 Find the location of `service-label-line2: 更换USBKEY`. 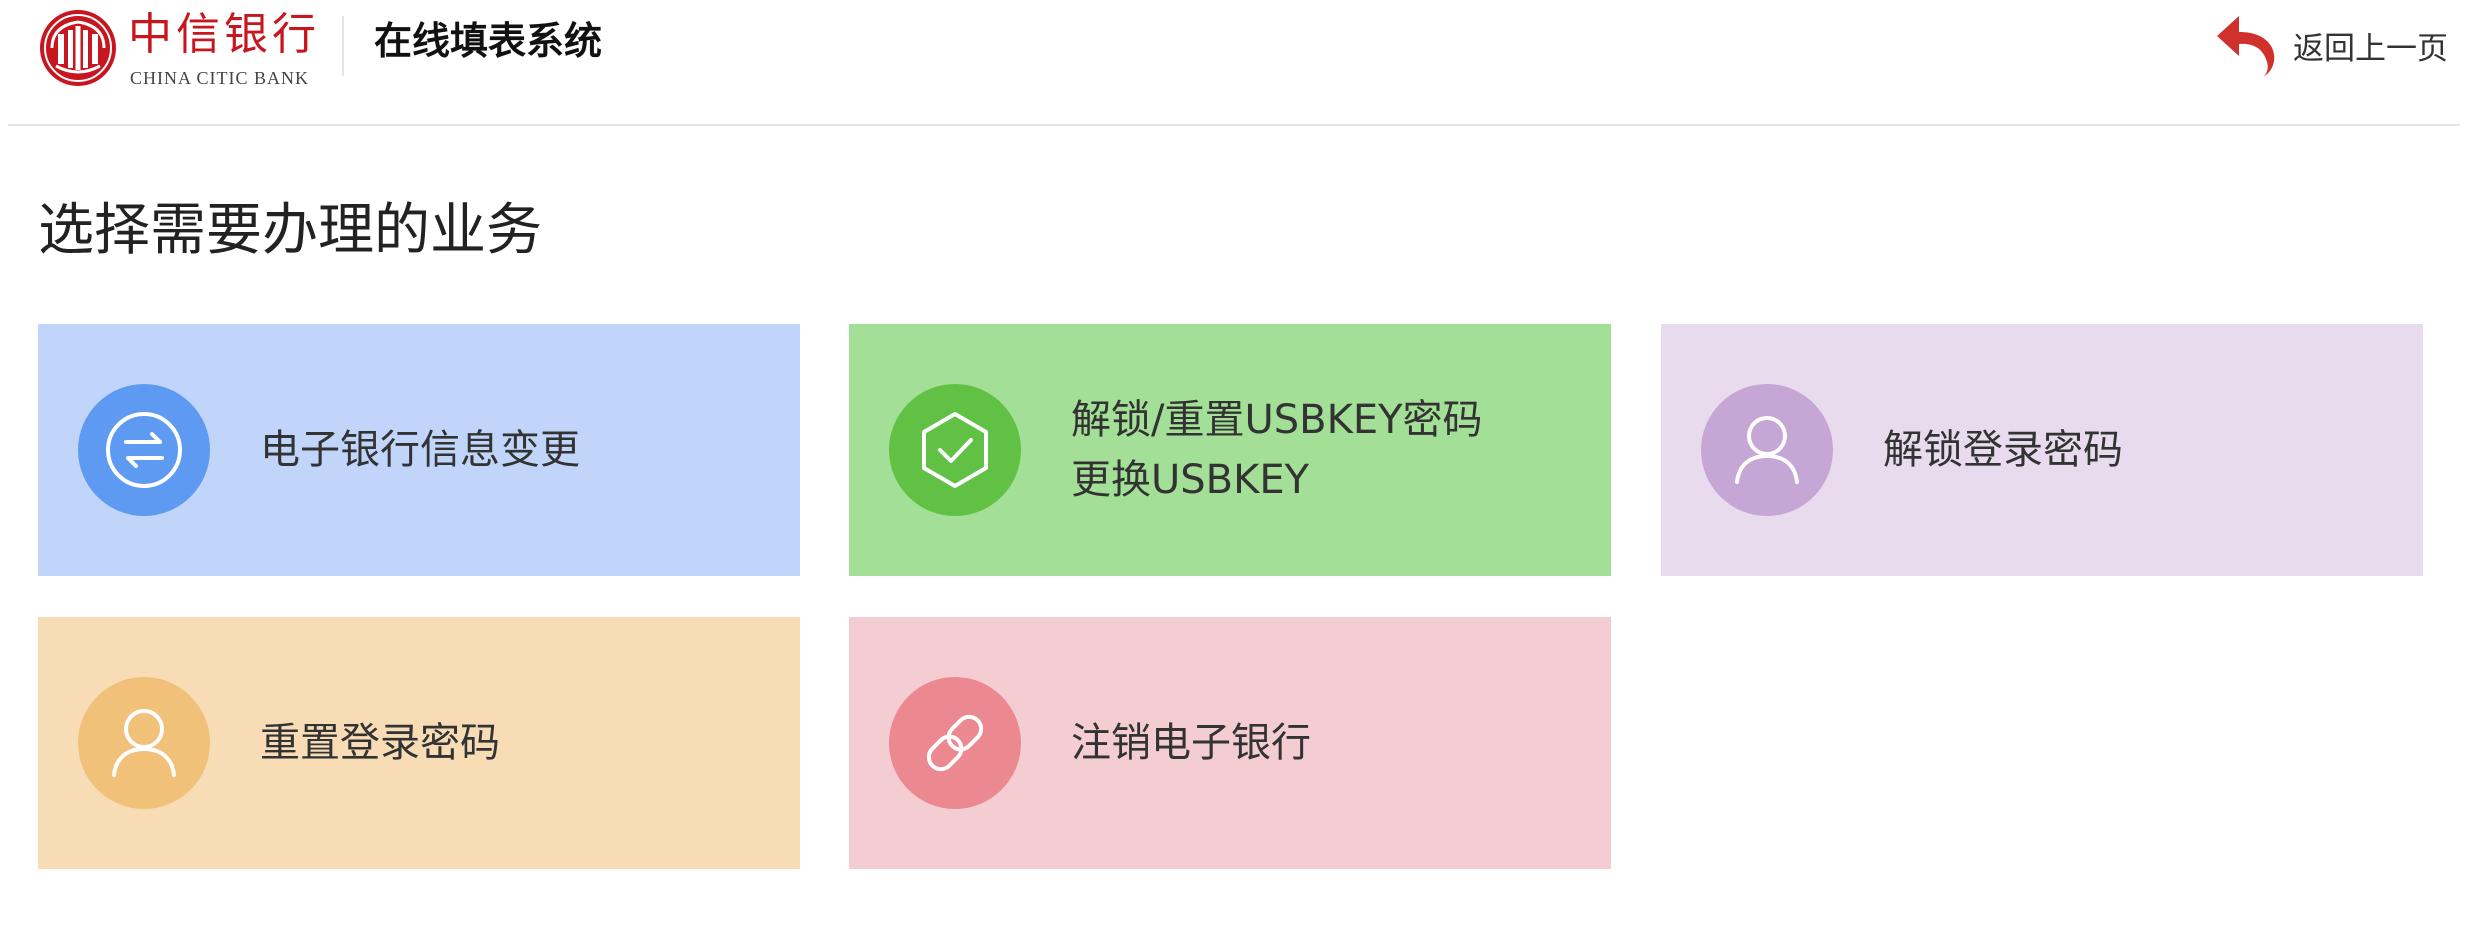

service-label-line2: 更换USBKEY is located at coordinates (1190, 480).